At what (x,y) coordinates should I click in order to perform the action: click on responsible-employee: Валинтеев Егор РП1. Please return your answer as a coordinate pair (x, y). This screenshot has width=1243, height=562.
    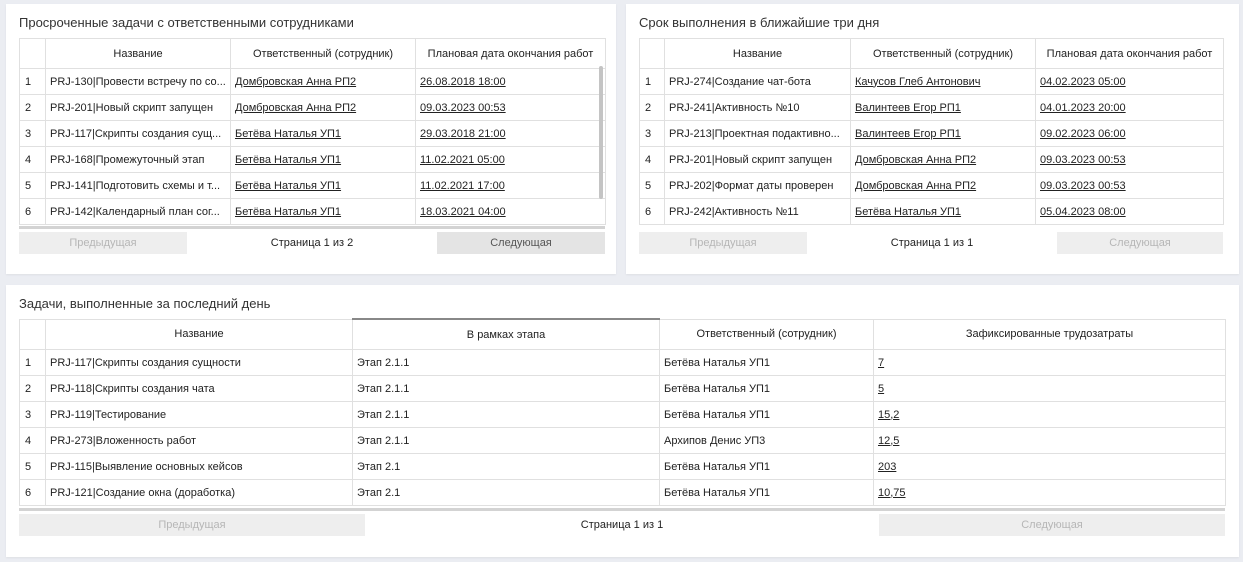
    Looking at the image, I should click on (943, 107).